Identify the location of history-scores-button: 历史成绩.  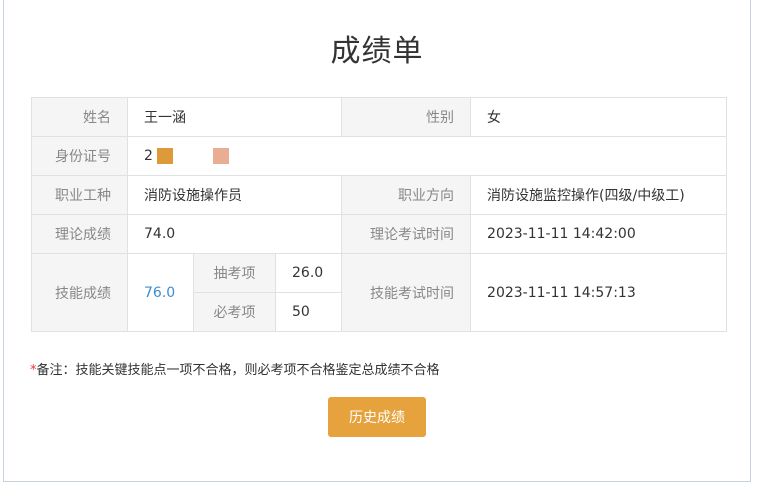
(377, 417).